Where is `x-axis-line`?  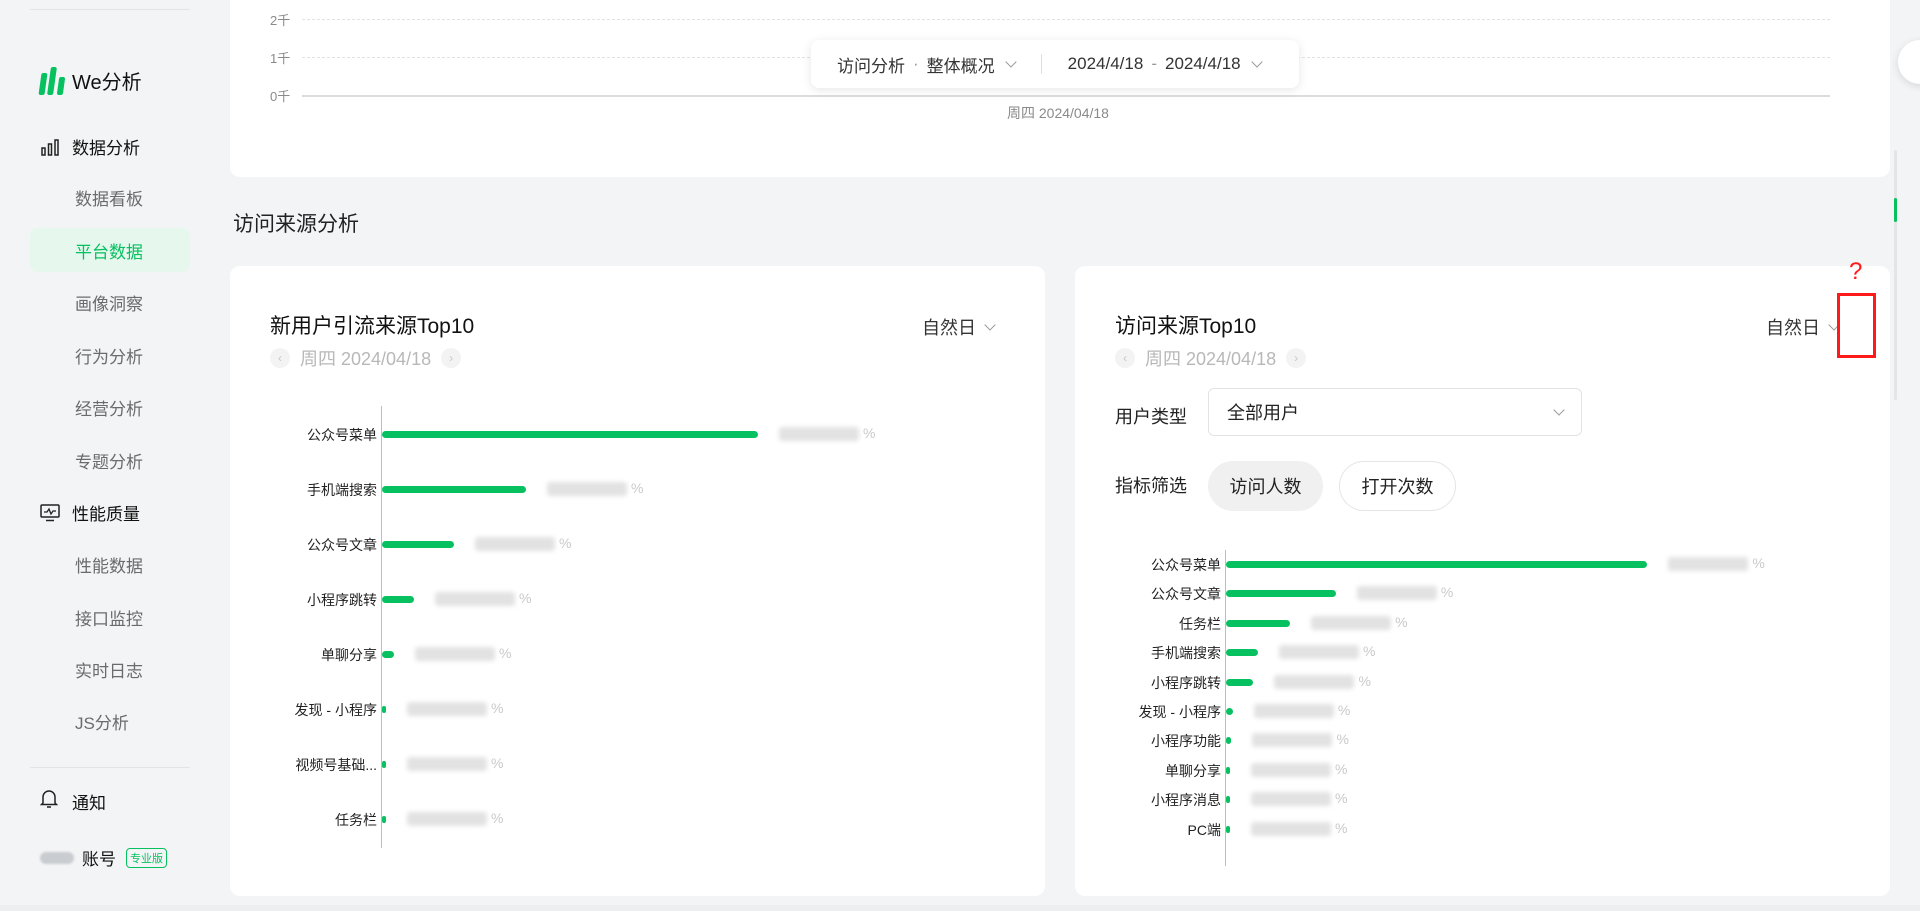
x-axis-line is located at coordinates (1066, 96).